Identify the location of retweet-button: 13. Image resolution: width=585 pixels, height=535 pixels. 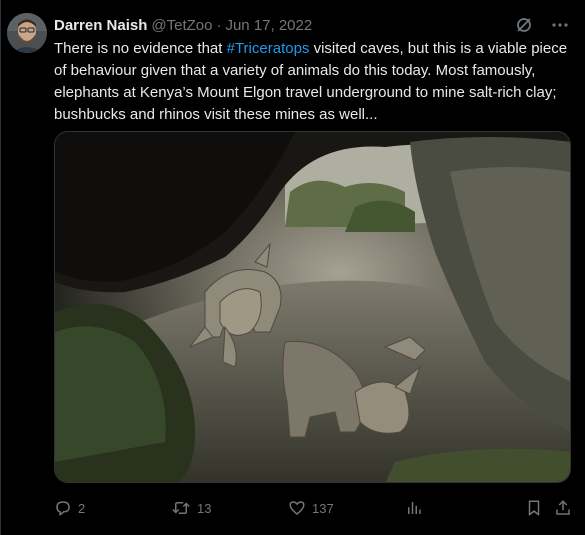
(191, 508).